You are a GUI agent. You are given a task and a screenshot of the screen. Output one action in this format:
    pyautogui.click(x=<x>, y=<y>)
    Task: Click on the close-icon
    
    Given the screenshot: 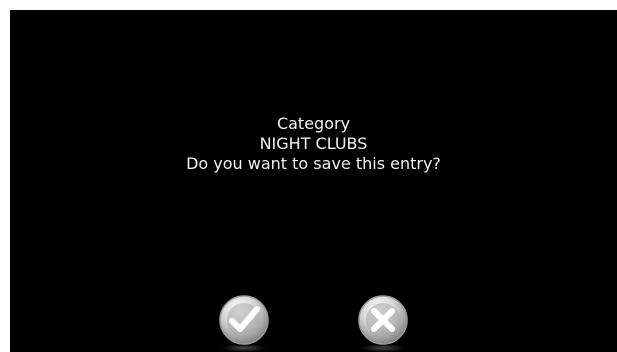 What is the action you would take?
    pyautogui.click(x=383, y=320)
    